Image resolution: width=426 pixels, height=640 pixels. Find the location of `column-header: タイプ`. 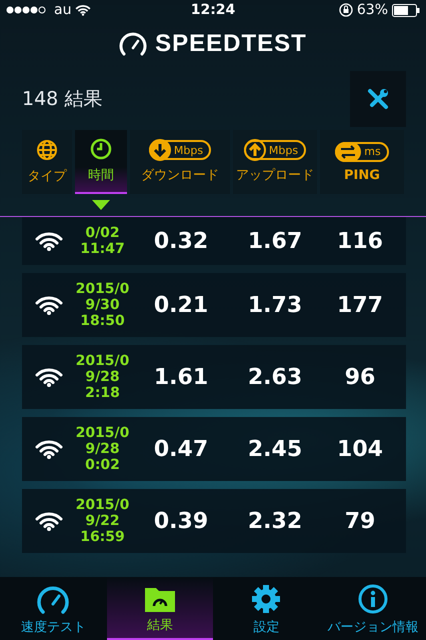

column-header: タイプ is located at coordinates (47, 162).